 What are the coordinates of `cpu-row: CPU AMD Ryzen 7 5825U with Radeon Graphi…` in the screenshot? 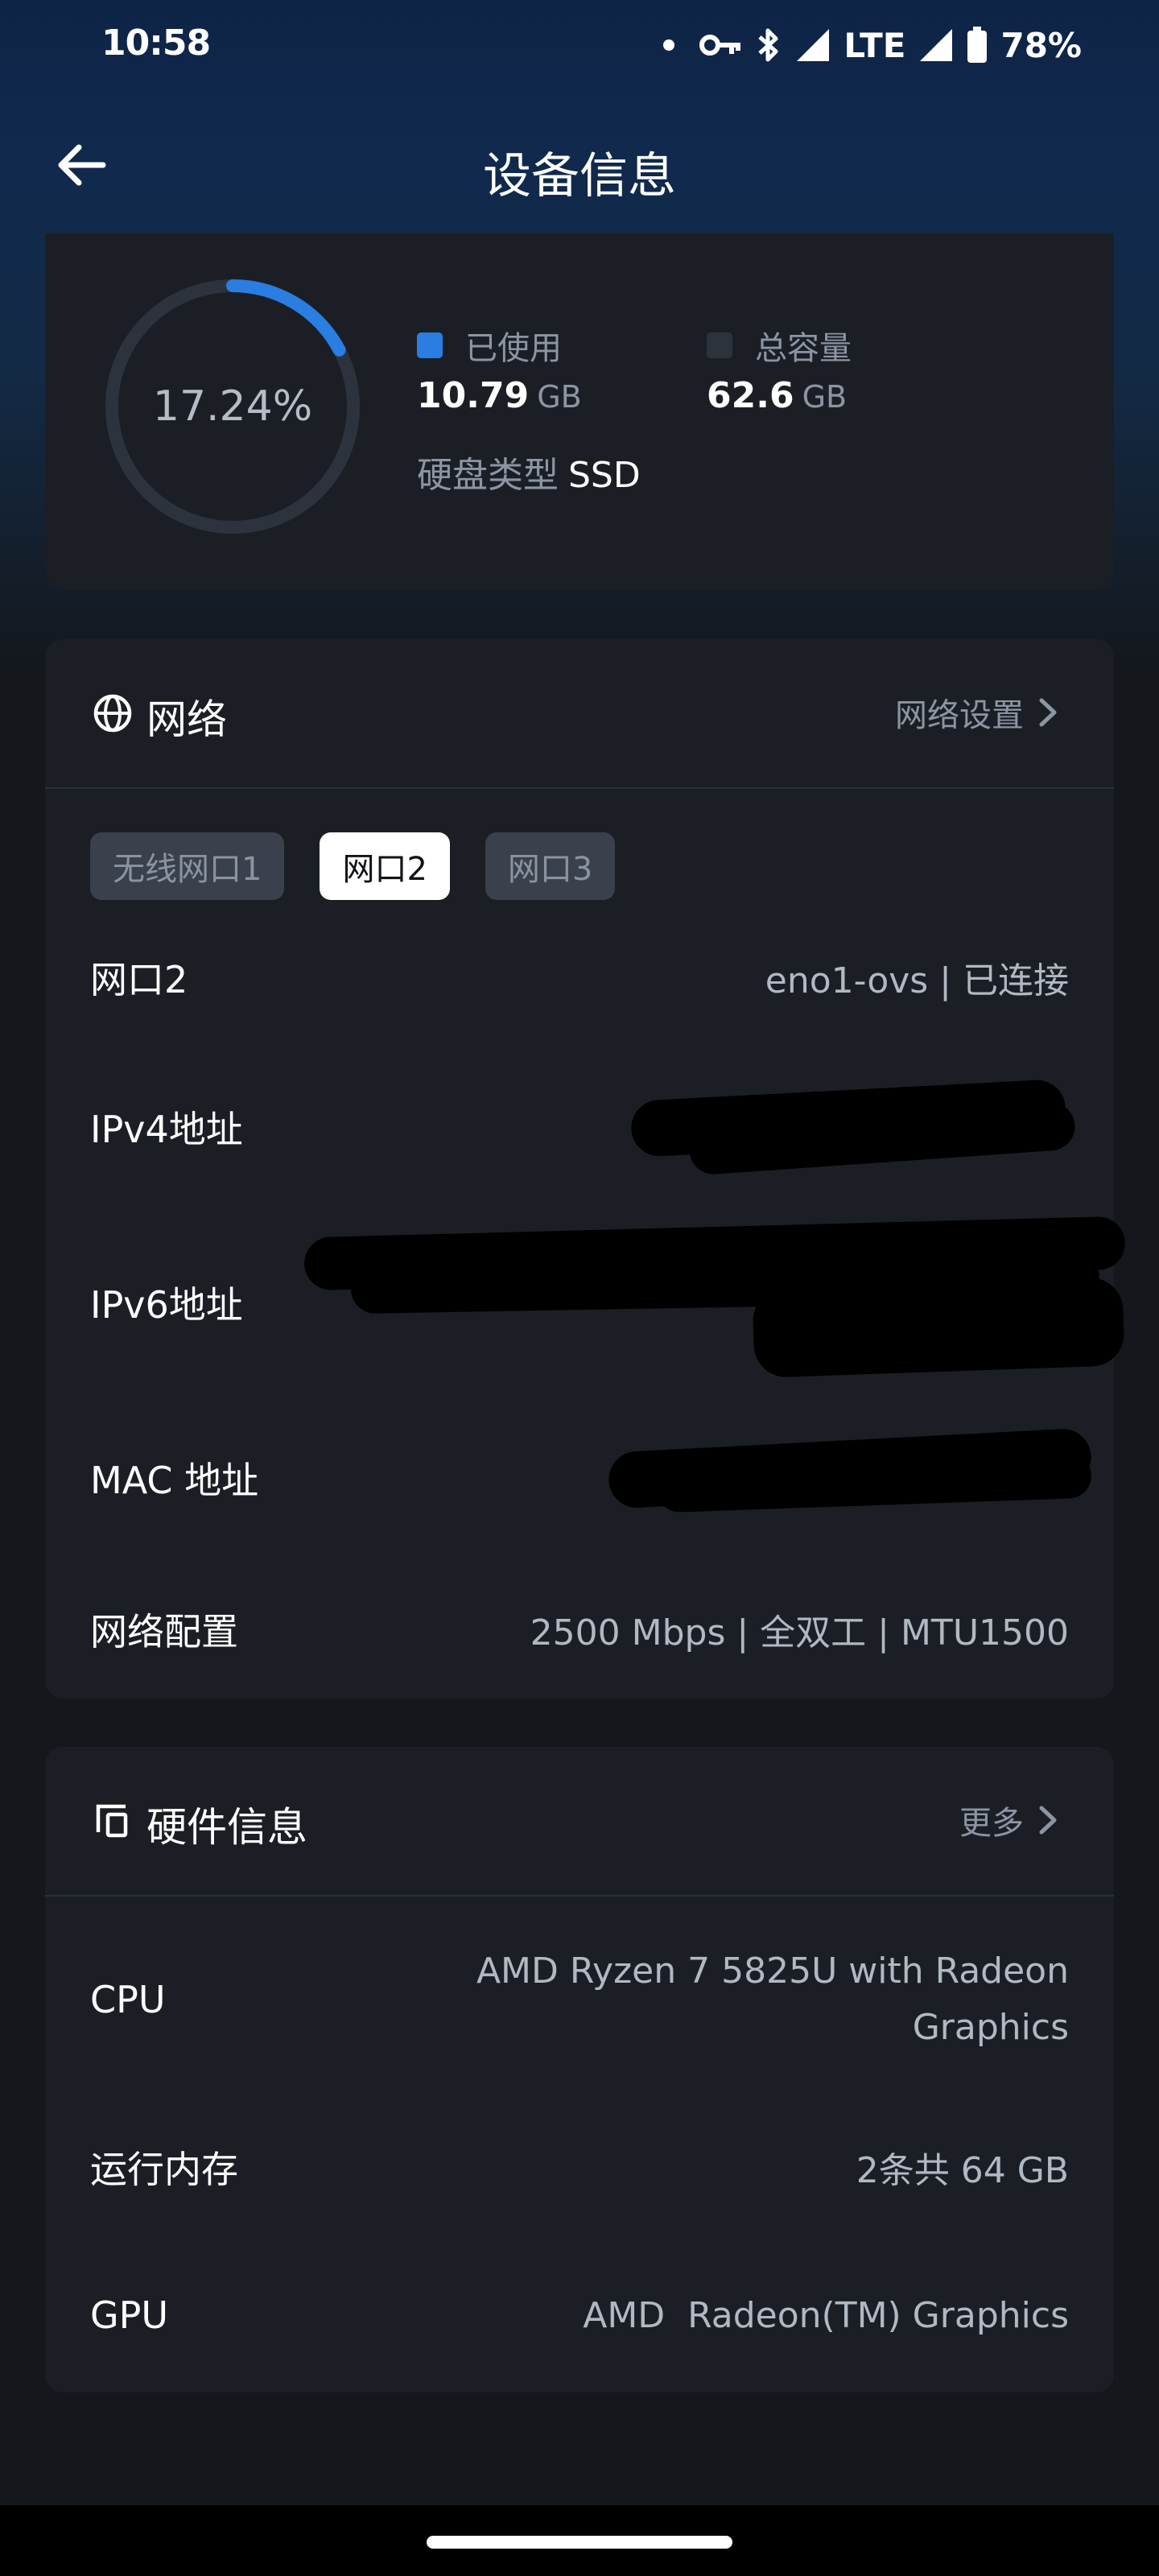 It's located at (579, 1999).